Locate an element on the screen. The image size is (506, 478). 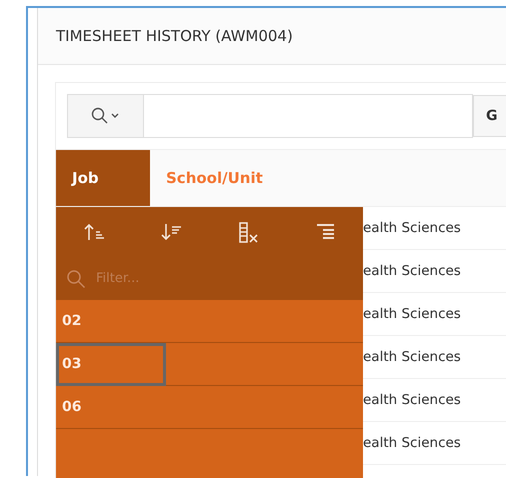
filter-value: 03 is located at coordinates (111, 364).